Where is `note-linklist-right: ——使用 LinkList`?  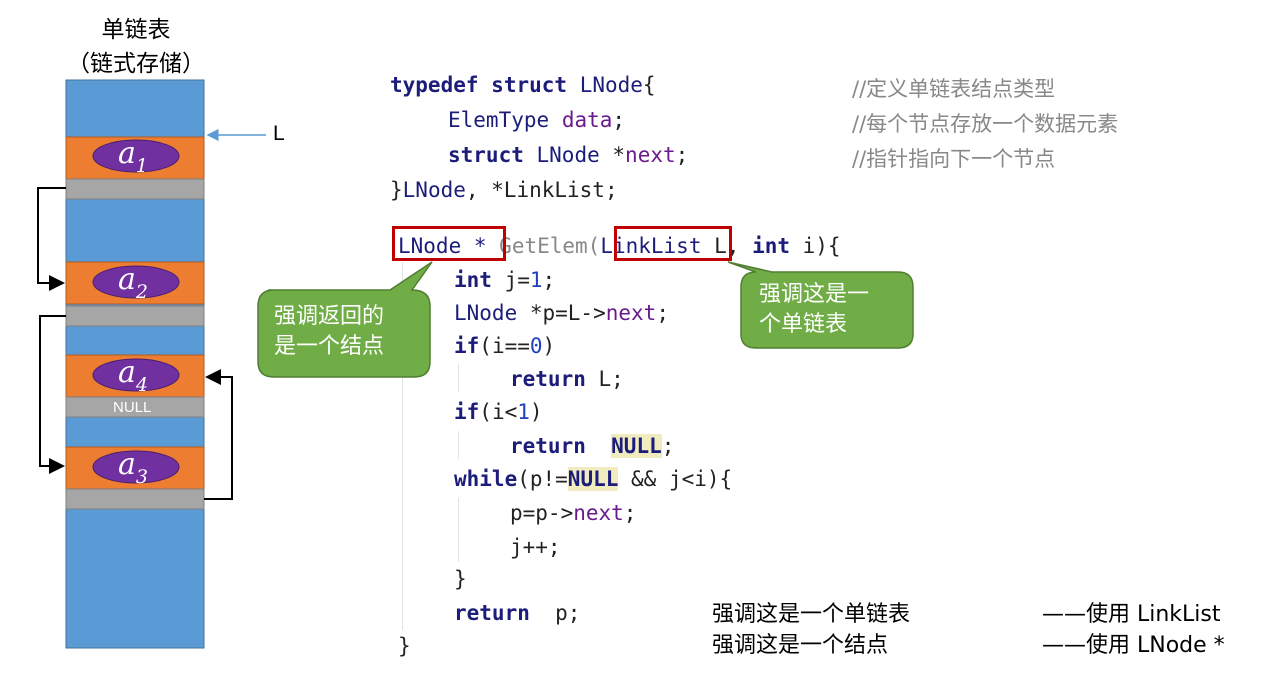
note-linklist-right: ——使用 LinkList is located at coordinates (1131, 614).